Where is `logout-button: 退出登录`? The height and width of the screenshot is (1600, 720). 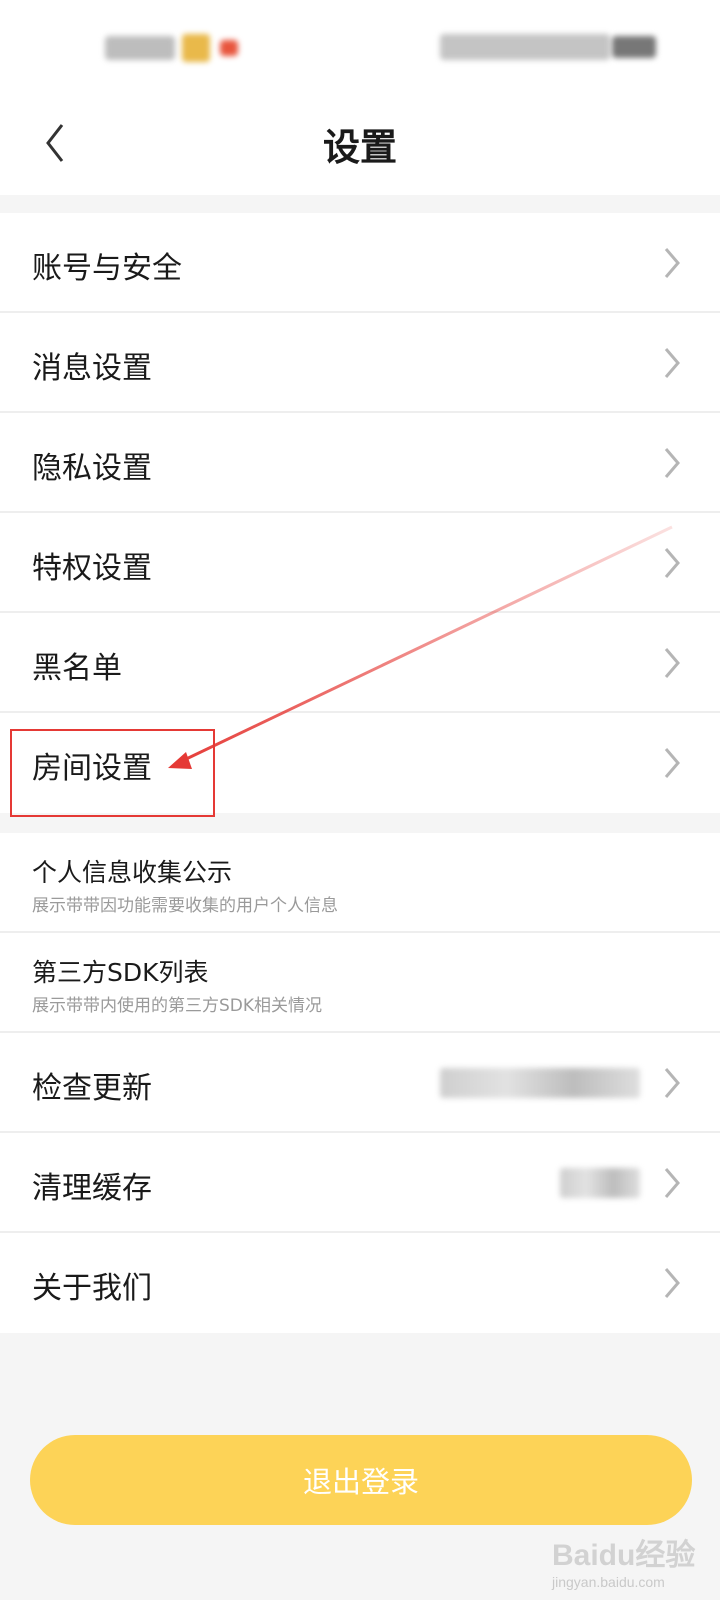
logout-button: 退出登录 is located at coordinates (361, 1480).